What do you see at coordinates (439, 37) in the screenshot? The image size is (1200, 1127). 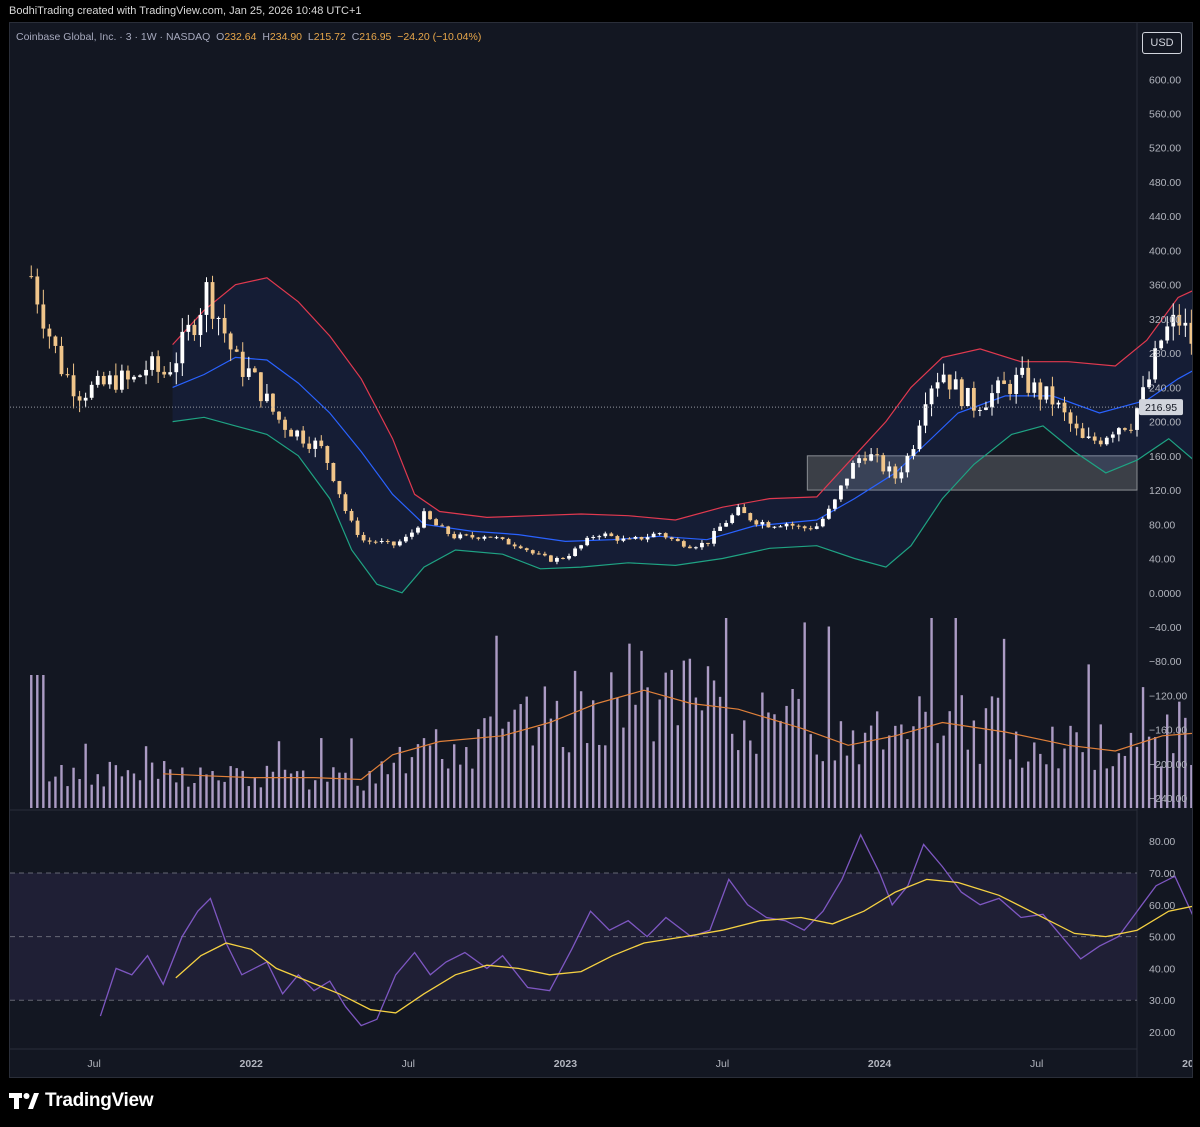 I see `change-value: −24.20 (−10.04%)` at bounding box center [439, 37].